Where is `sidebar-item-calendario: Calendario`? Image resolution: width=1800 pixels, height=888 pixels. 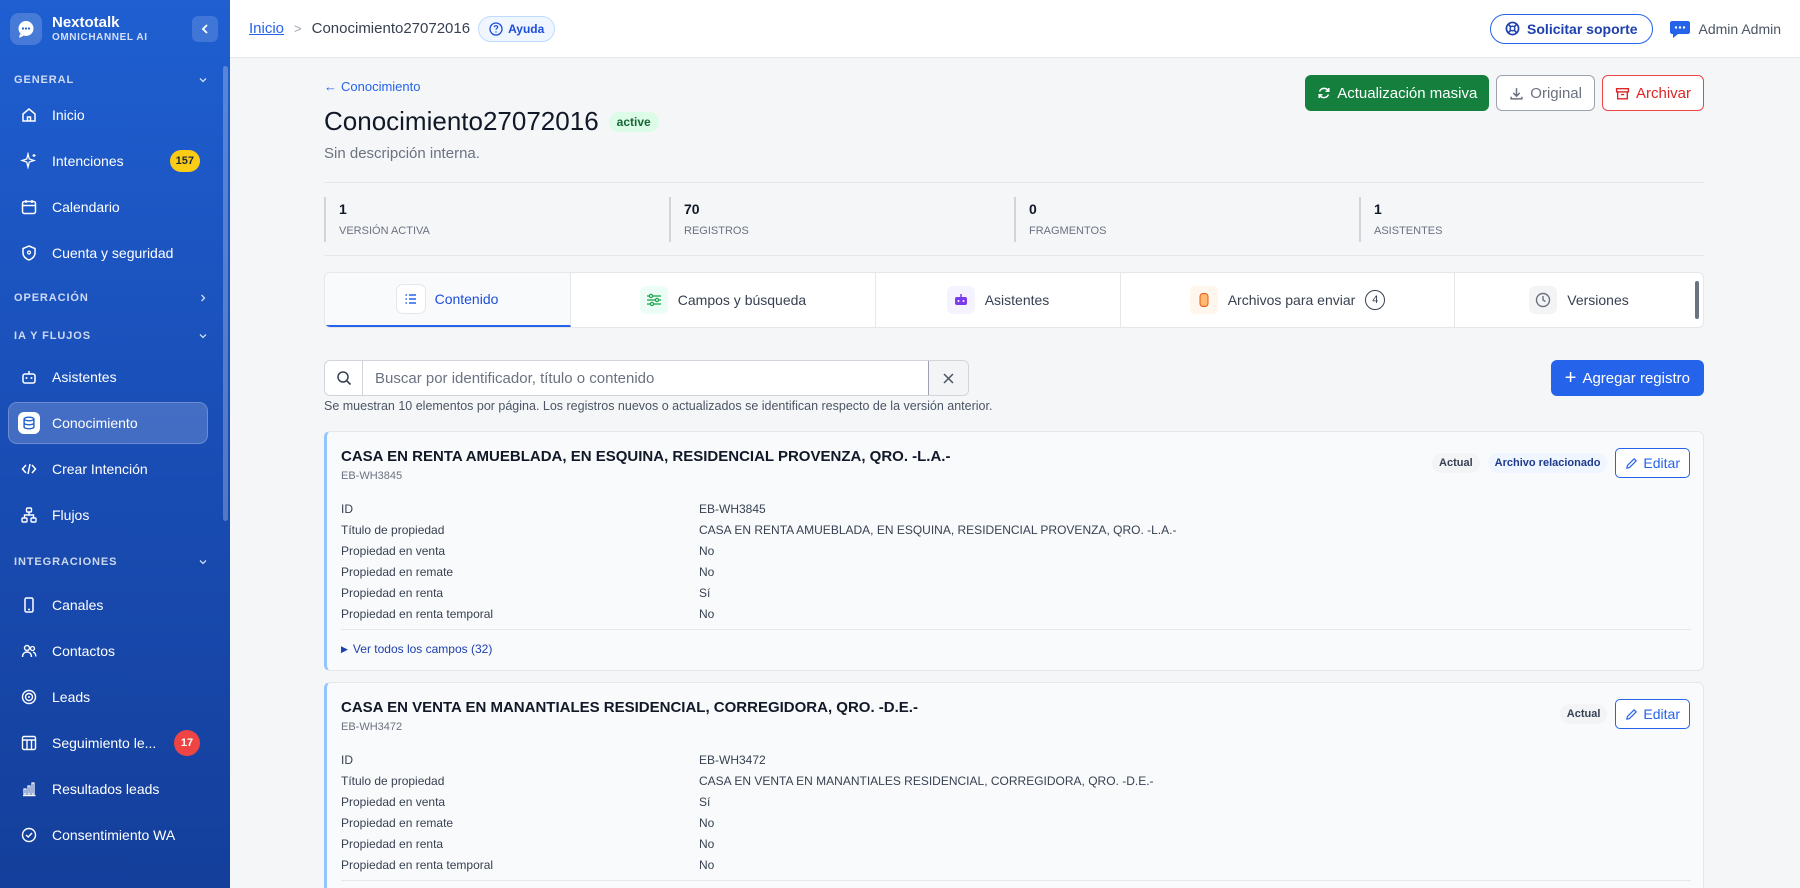
sidebar-item-calendario: Calendario is located at coordinates (108, 207).